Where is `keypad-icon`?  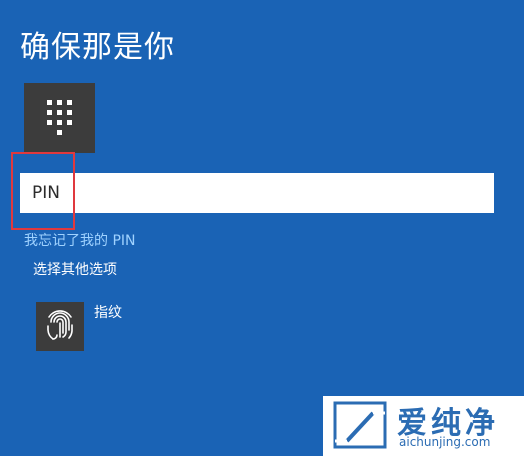
keypad-icon is located at coordinates (59, 117).